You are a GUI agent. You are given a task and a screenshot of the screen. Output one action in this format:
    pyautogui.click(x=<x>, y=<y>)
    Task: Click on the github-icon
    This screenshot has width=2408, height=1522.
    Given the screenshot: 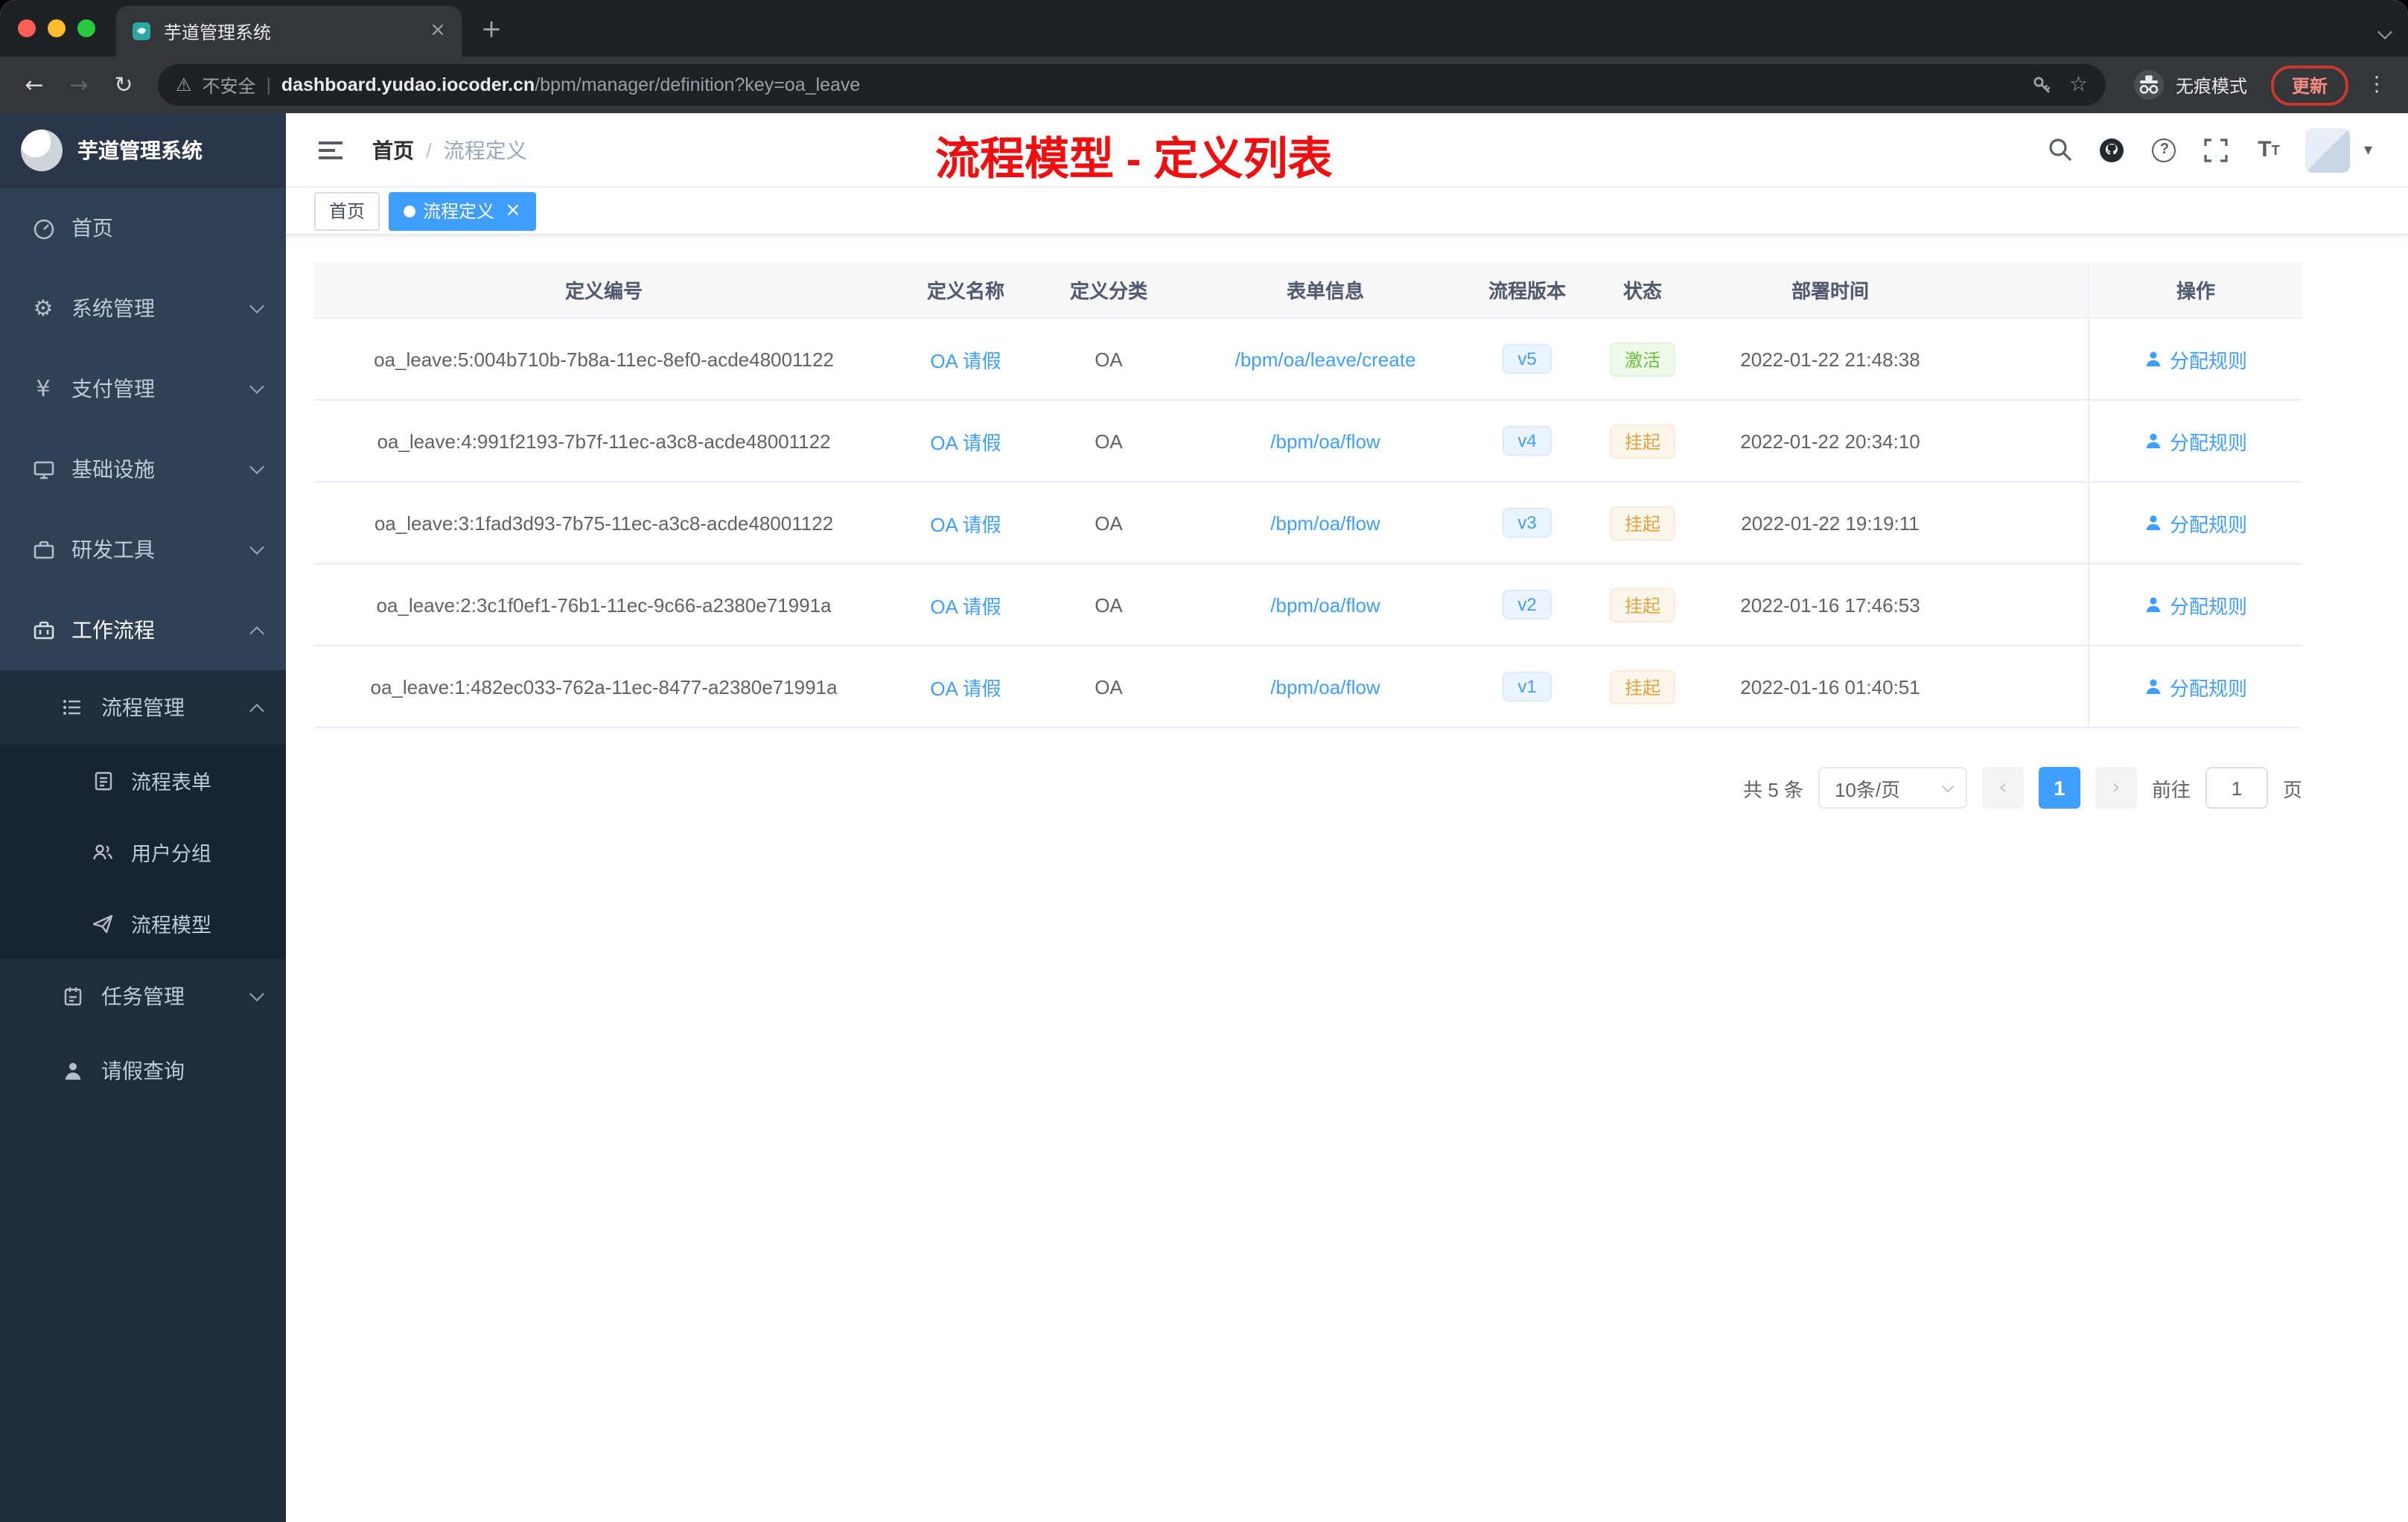 What is the action you would take?
    pyautogui.click(x=2112, y=150)
    